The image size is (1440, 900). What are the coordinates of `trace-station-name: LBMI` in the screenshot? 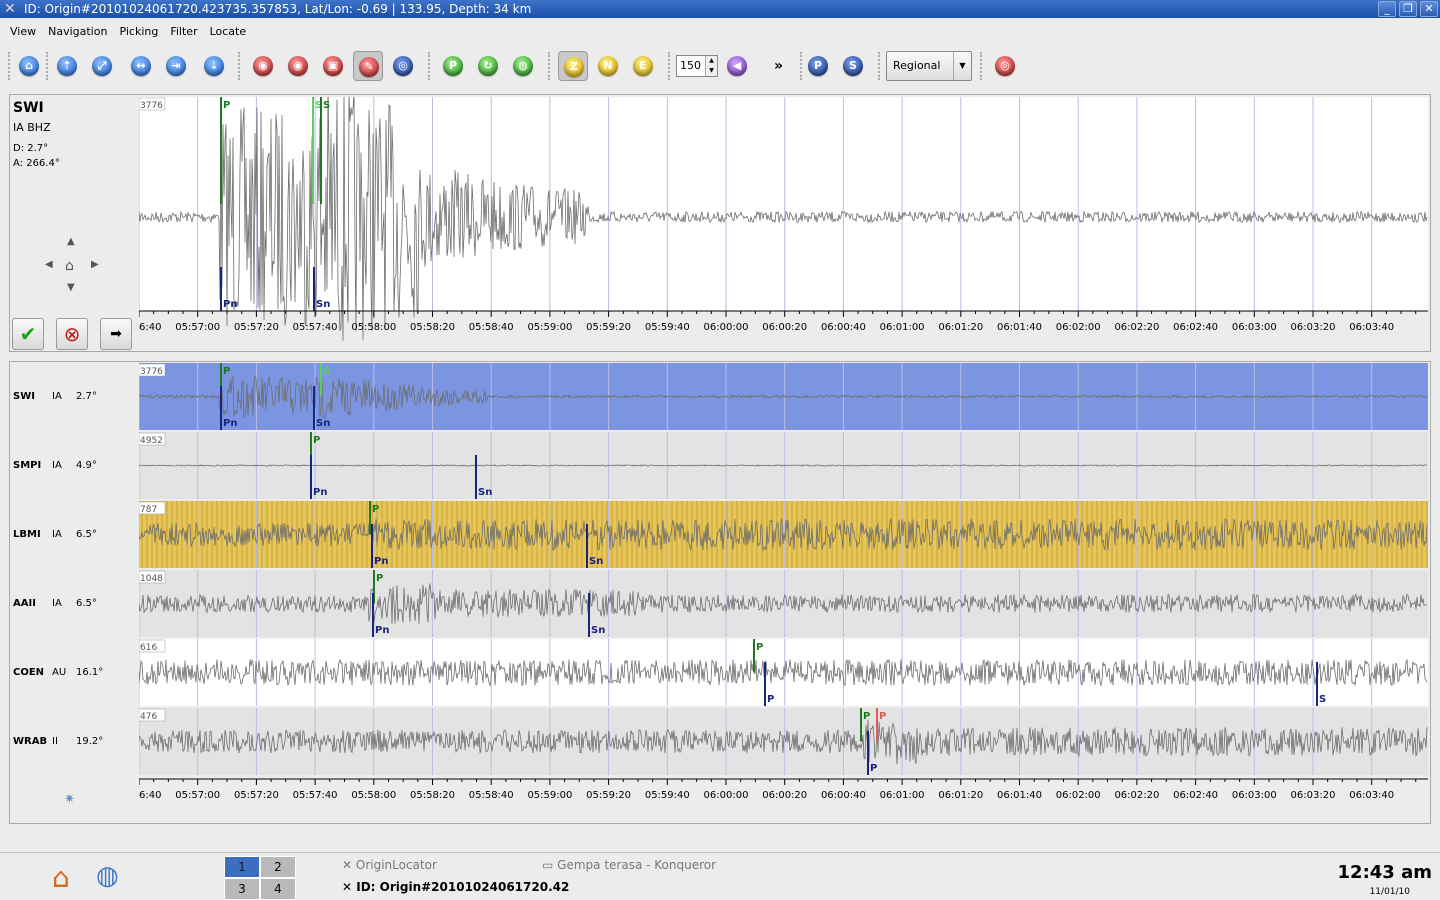 It's located at (27, 534).